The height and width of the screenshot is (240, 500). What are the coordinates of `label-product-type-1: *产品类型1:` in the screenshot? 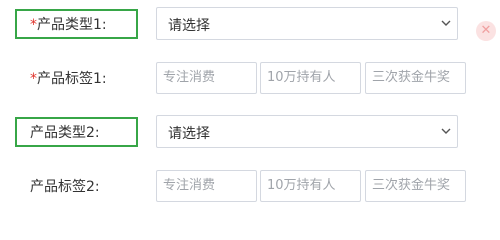 It's located at (68, 24).